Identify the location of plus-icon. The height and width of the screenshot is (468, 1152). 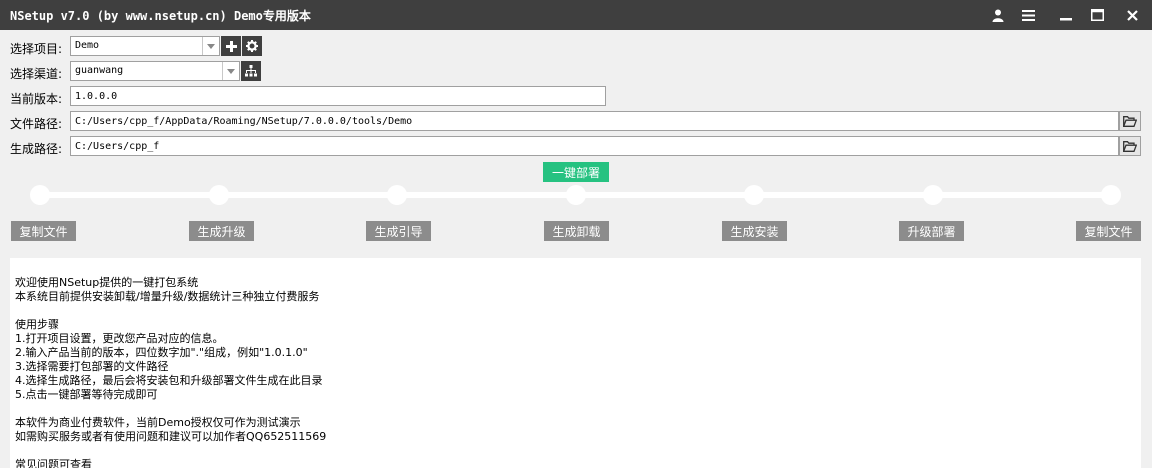
(231, 46).